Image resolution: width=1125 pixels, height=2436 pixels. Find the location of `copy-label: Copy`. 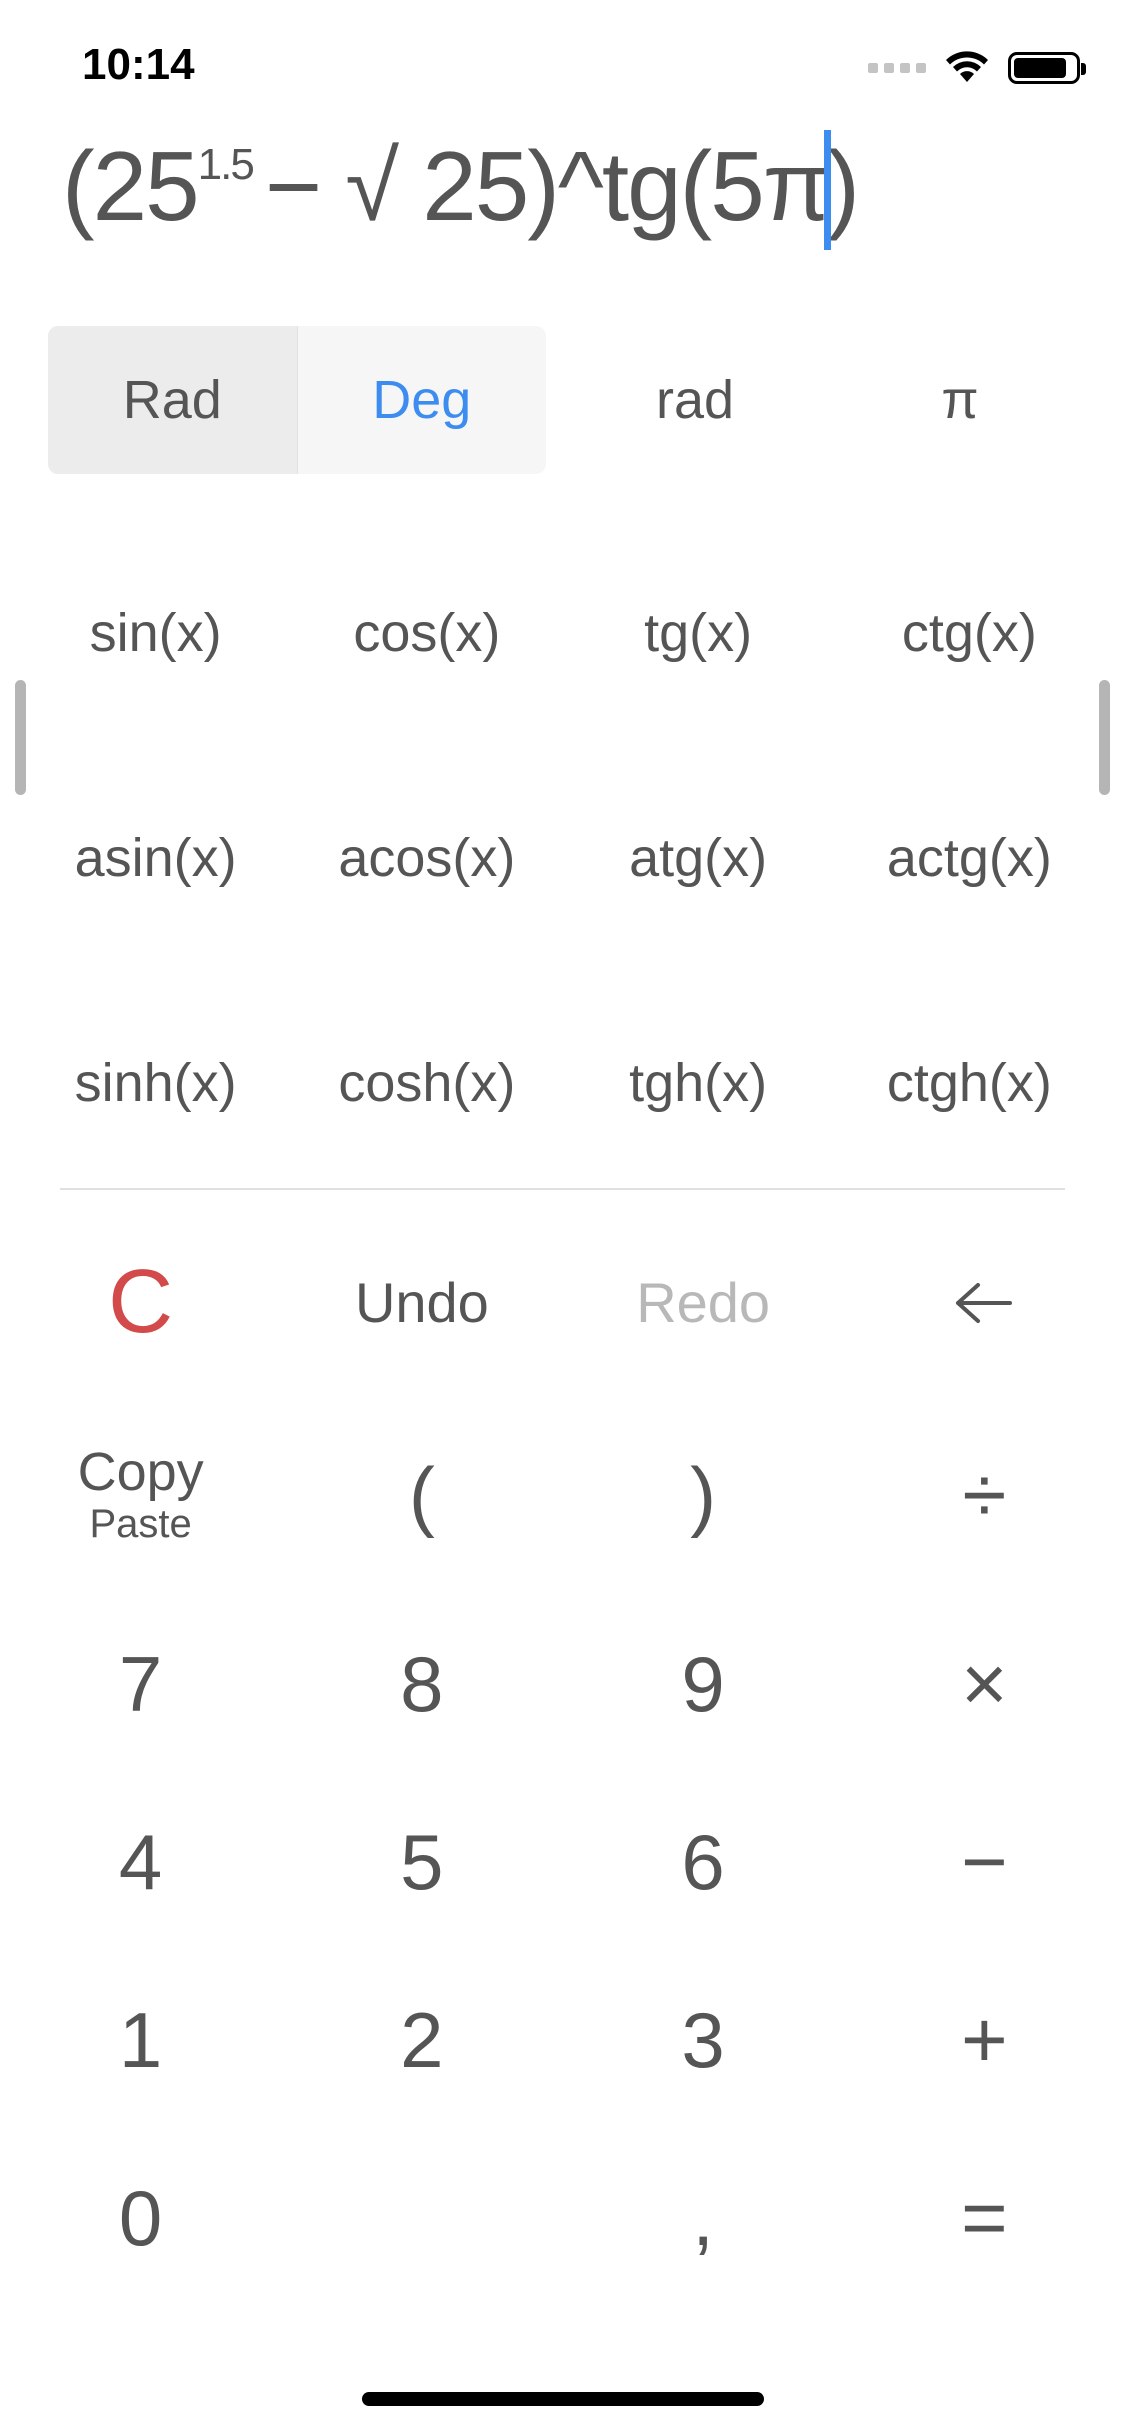

copy-label: Copy is located at coordinates (140, 1472).